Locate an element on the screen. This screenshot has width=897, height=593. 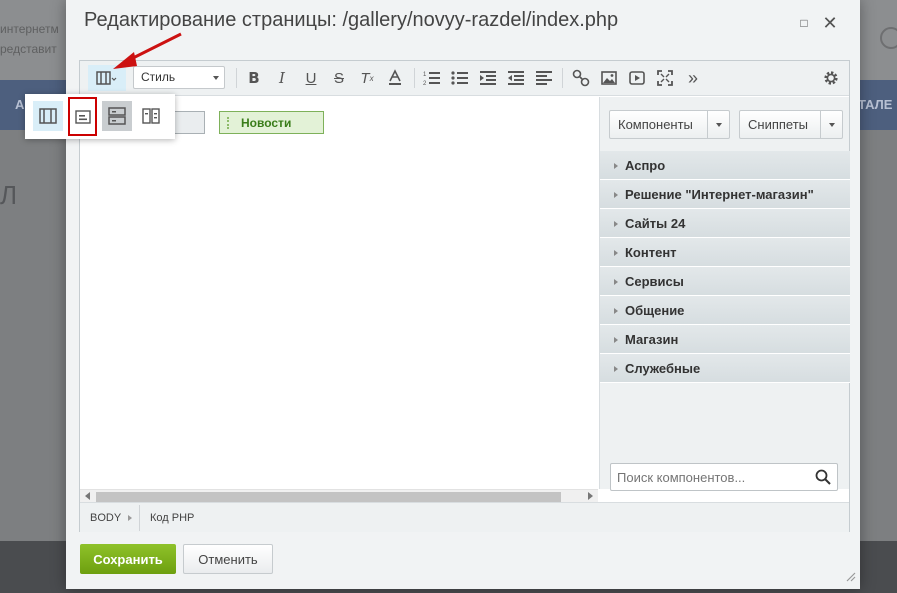
video-icon is located at coordinates (637, 78).